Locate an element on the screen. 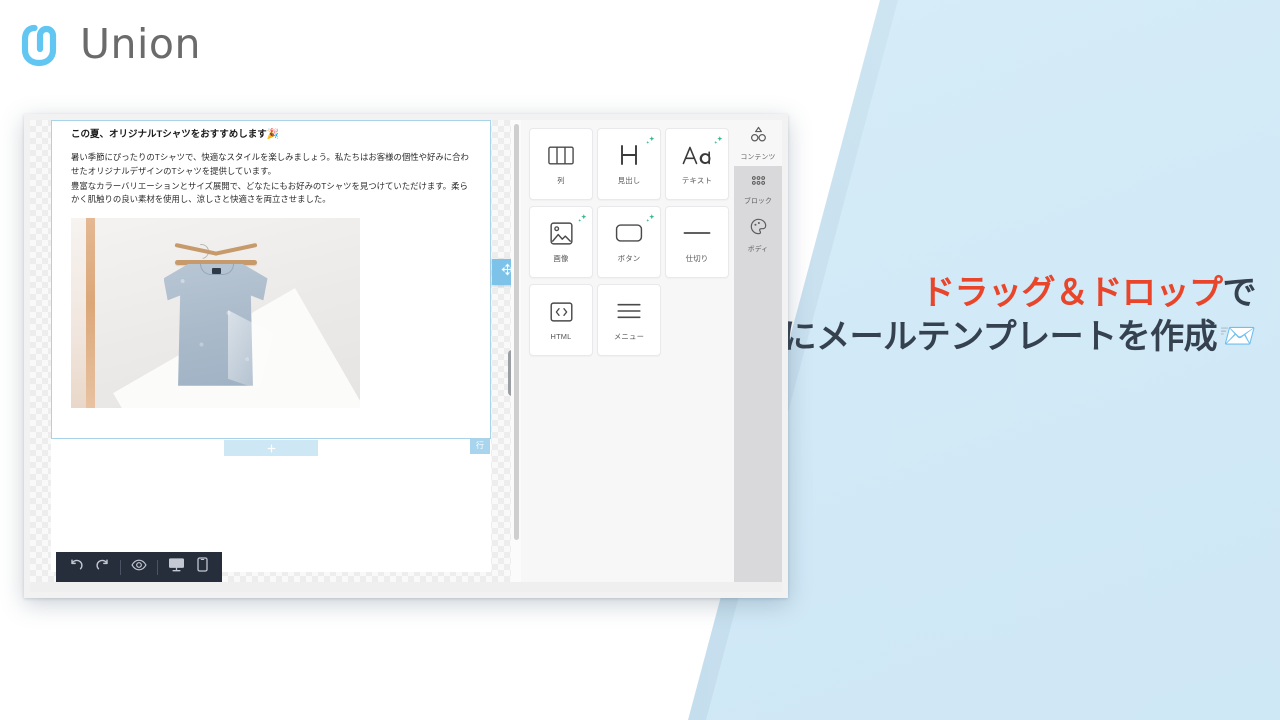 Image resolution: width=1280 pixels, height=720 pixels. add-block-button is located at coordinates (271, 448).